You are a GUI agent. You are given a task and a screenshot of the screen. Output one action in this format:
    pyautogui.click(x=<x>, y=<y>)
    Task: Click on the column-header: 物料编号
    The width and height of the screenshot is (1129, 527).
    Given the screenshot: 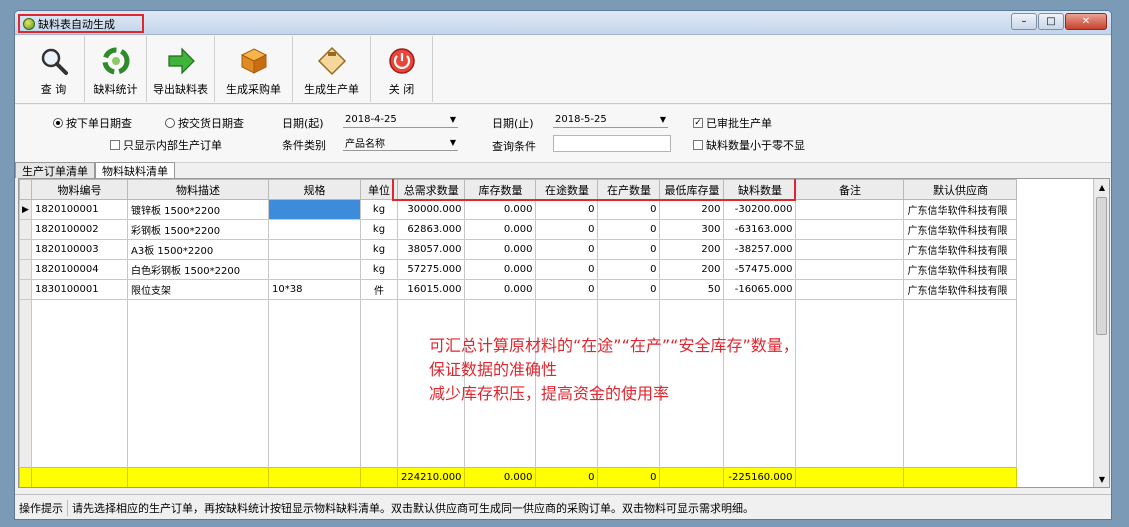 What is the action you would take?
    pyautogui.click(x=79, y=189)
    